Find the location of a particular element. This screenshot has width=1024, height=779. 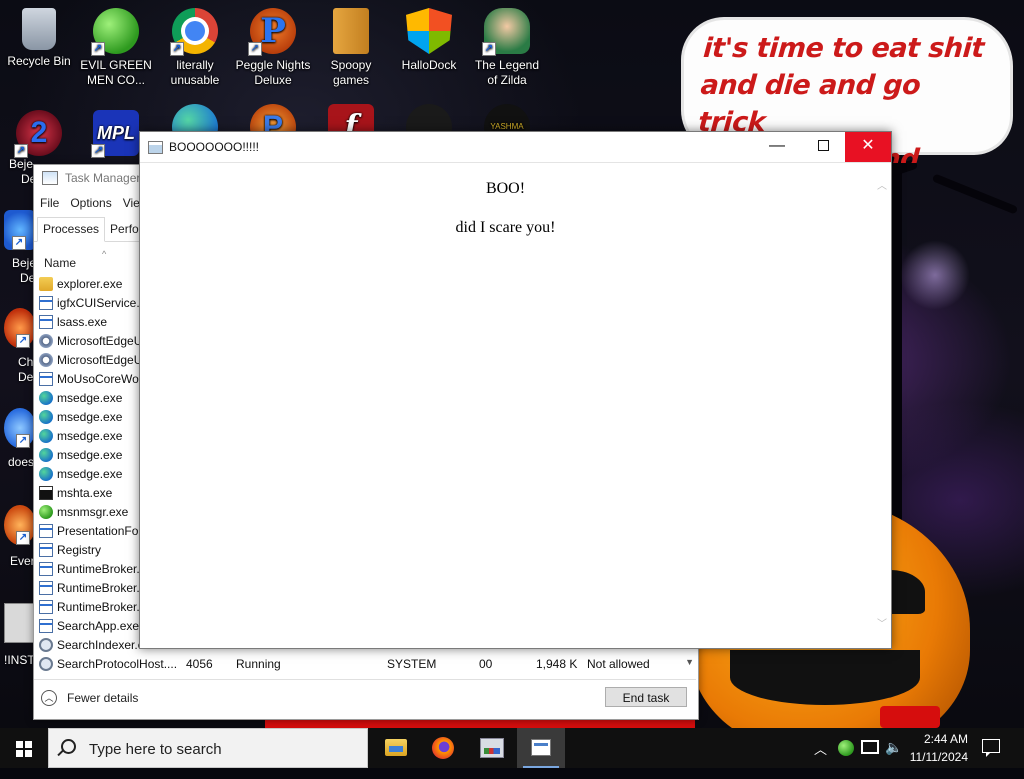

search-icon is located at coordinates (68, 746).